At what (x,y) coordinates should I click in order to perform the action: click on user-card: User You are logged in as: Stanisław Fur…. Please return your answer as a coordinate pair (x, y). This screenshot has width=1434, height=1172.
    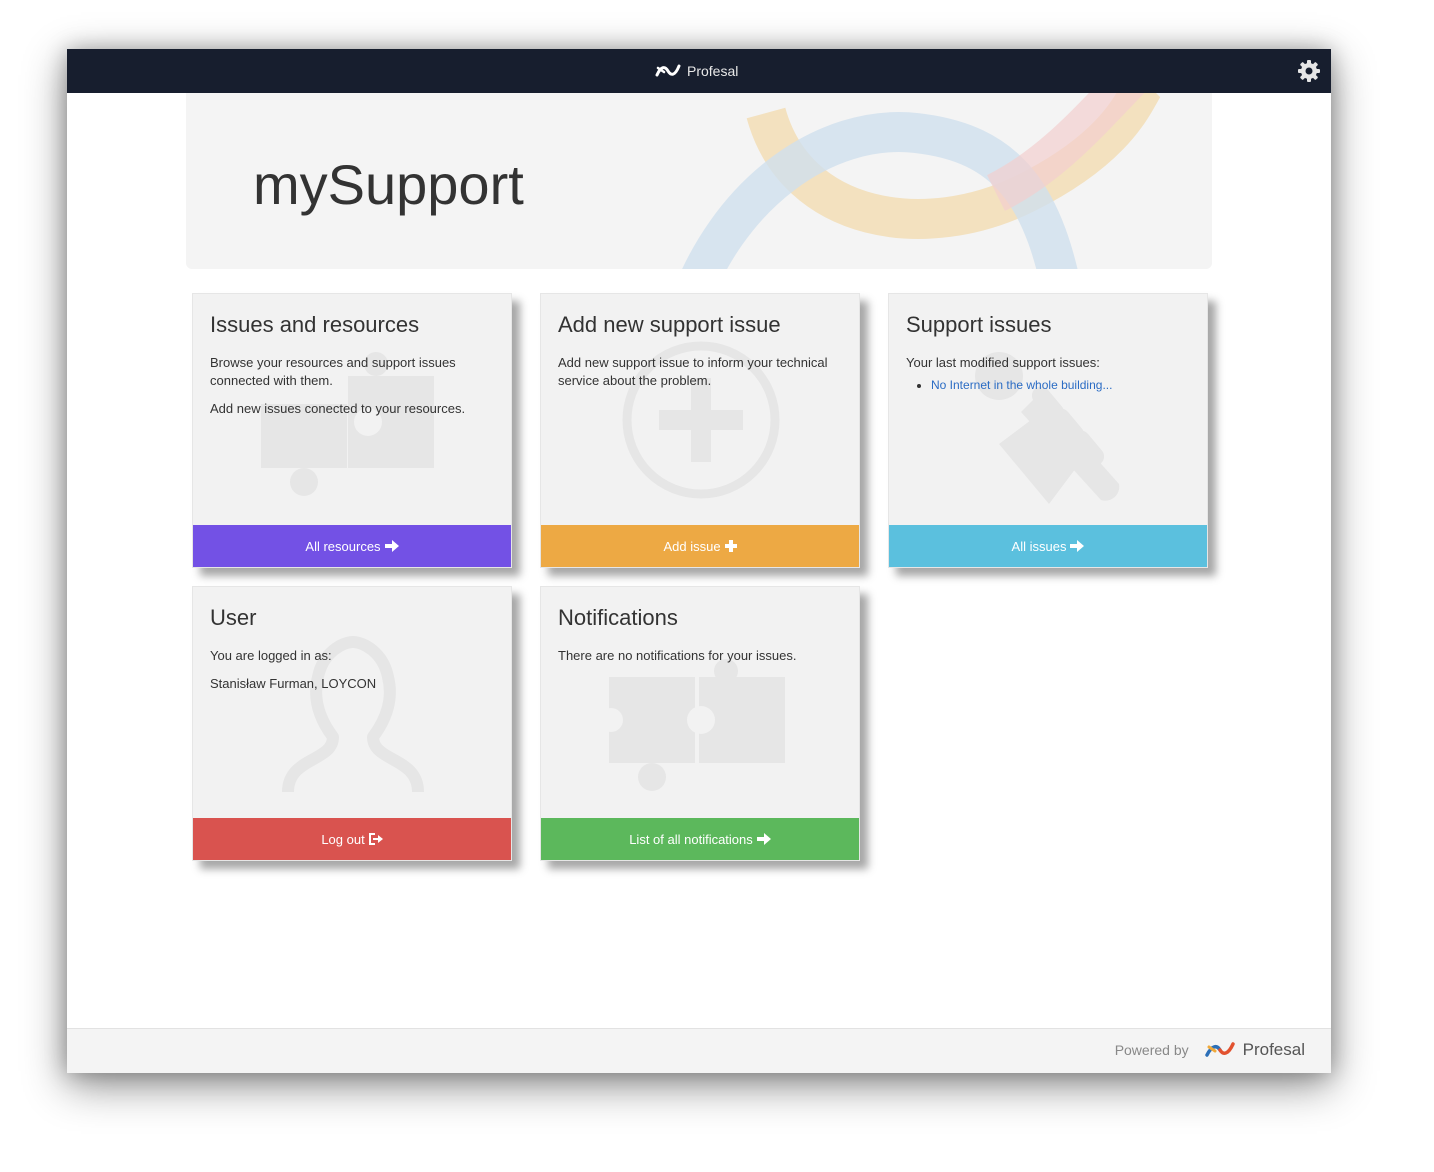
    Looking at the image, I should click on (352, 723).